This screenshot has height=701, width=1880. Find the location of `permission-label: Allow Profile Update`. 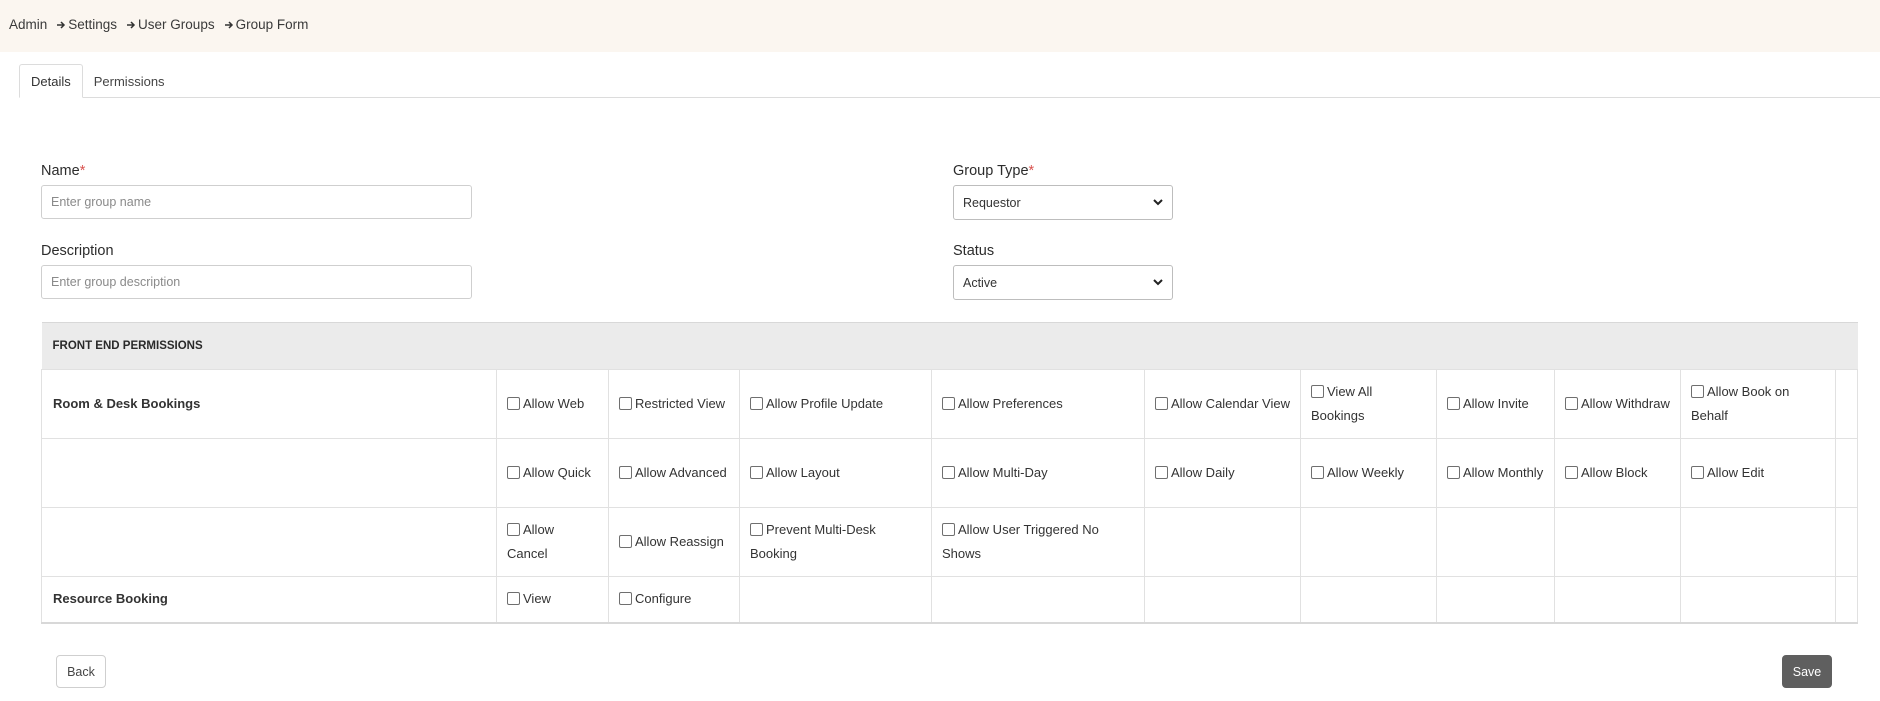

permission-label: Allow Profile Update is located at coordinates (824, 403).